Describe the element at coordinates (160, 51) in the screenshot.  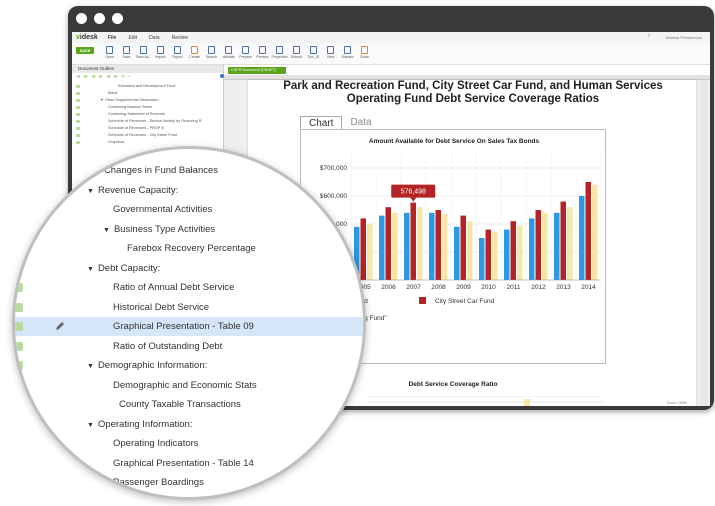
I see `toolbar-import-button: Import` at that location.